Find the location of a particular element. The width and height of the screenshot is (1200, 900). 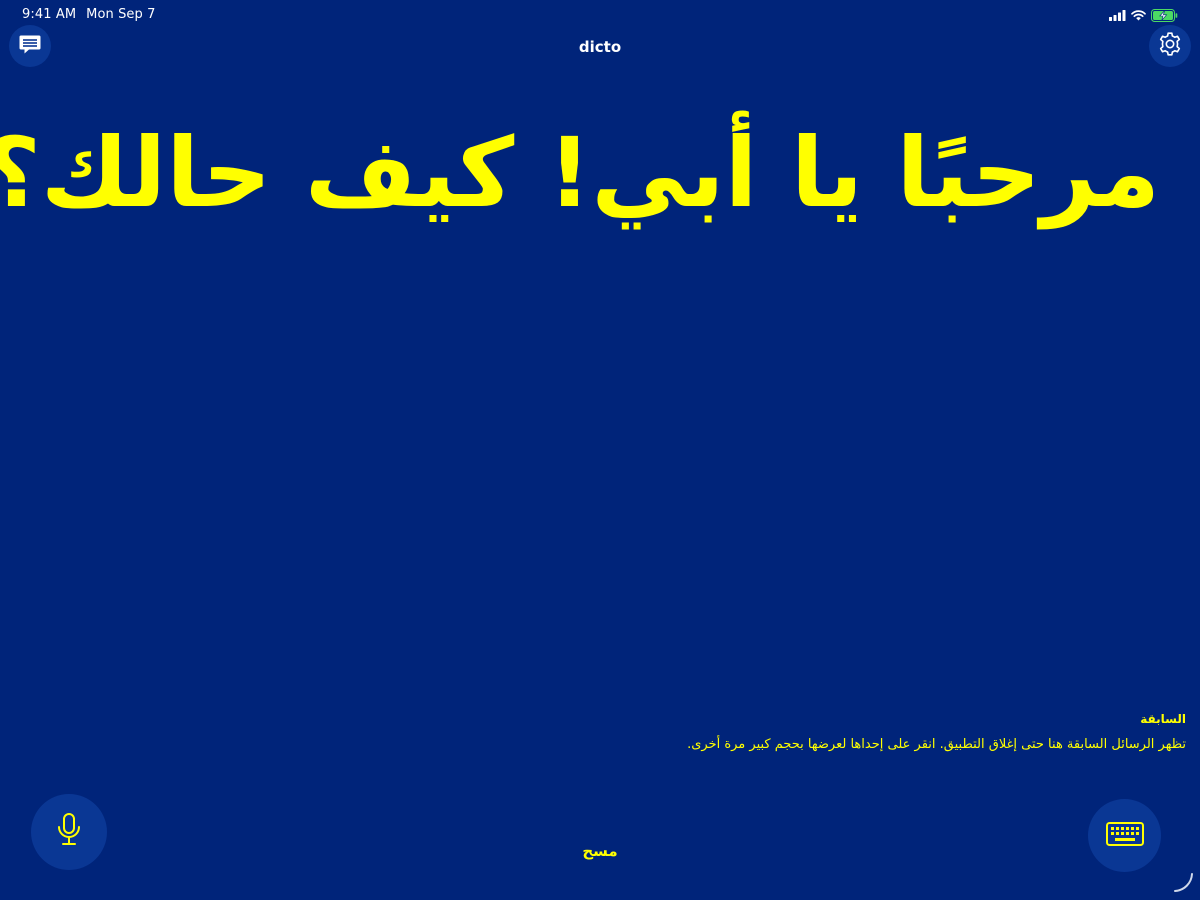

microphone-icon is located at coordinates (69, 832).